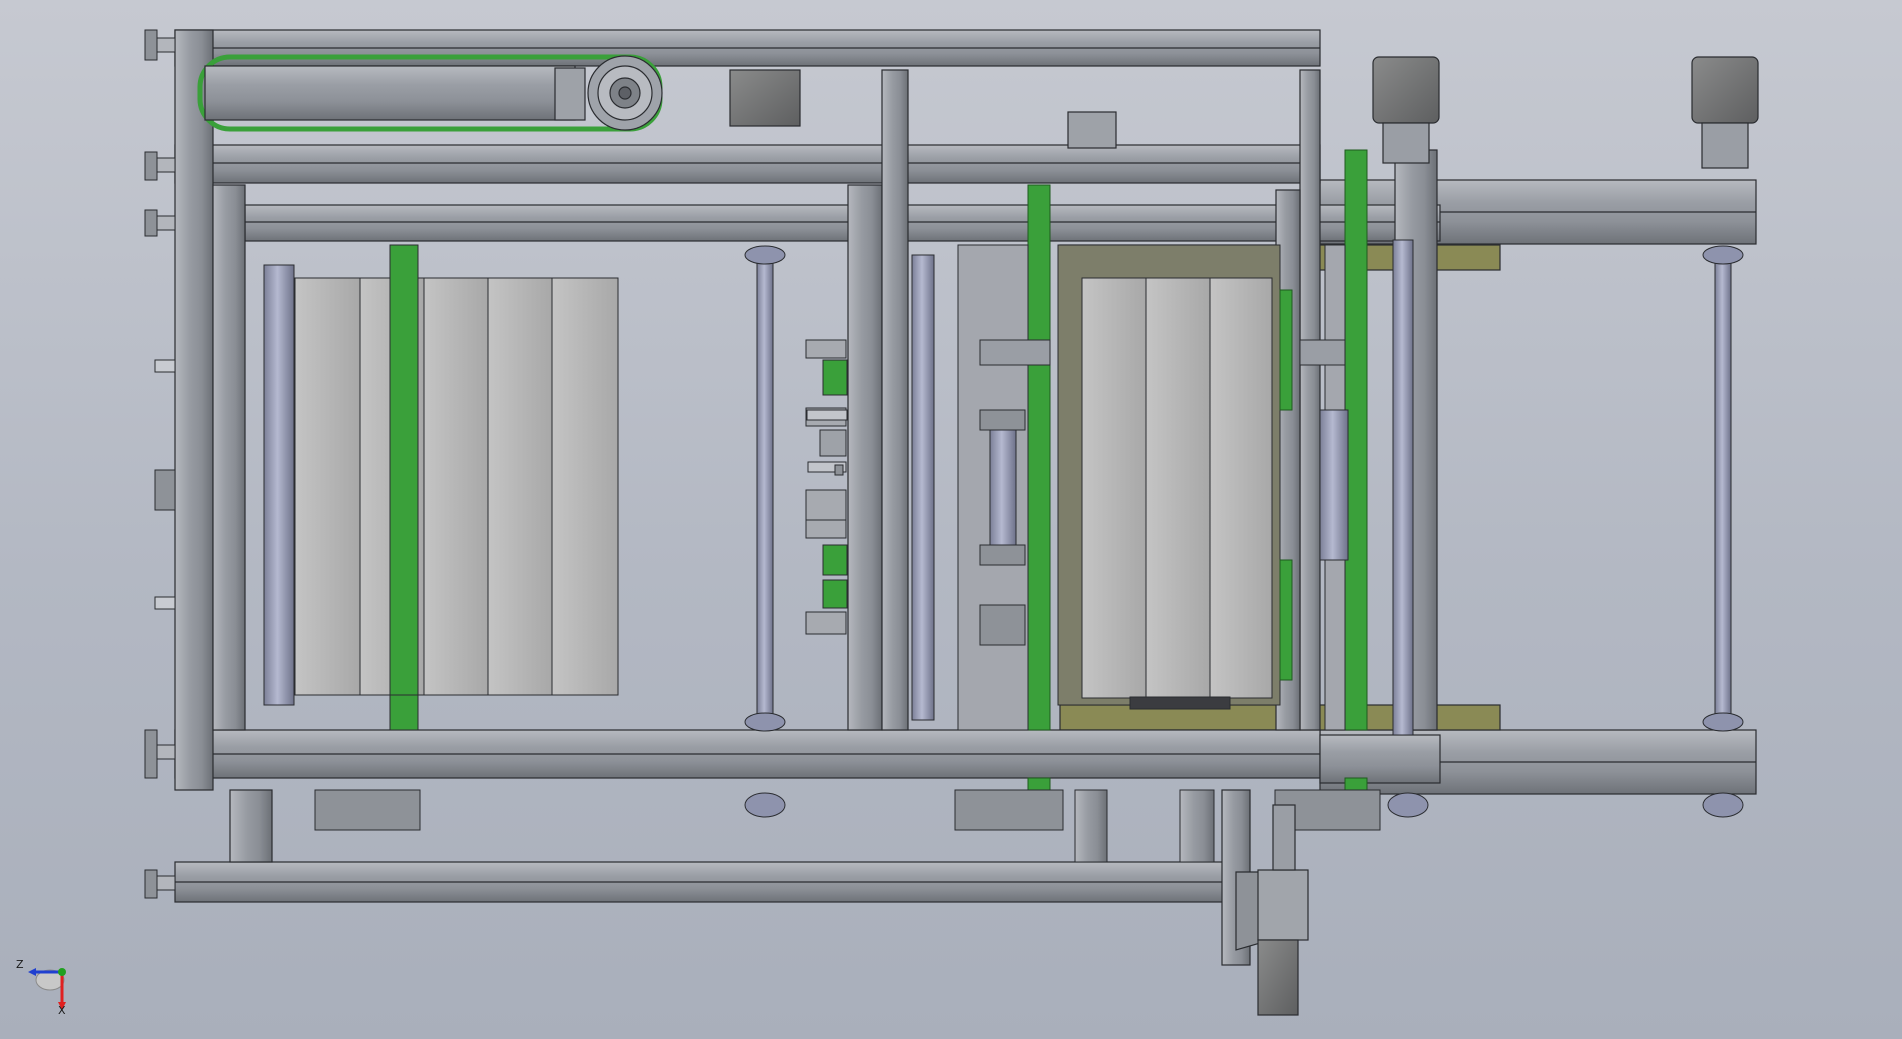  I want to click on lower-motor-bracket, so click(1265, 902).